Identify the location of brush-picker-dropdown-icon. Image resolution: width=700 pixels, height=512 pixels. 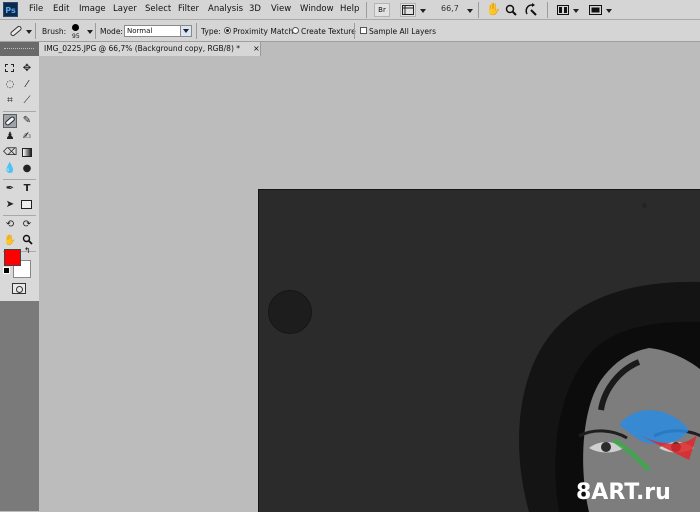
(90, 32).